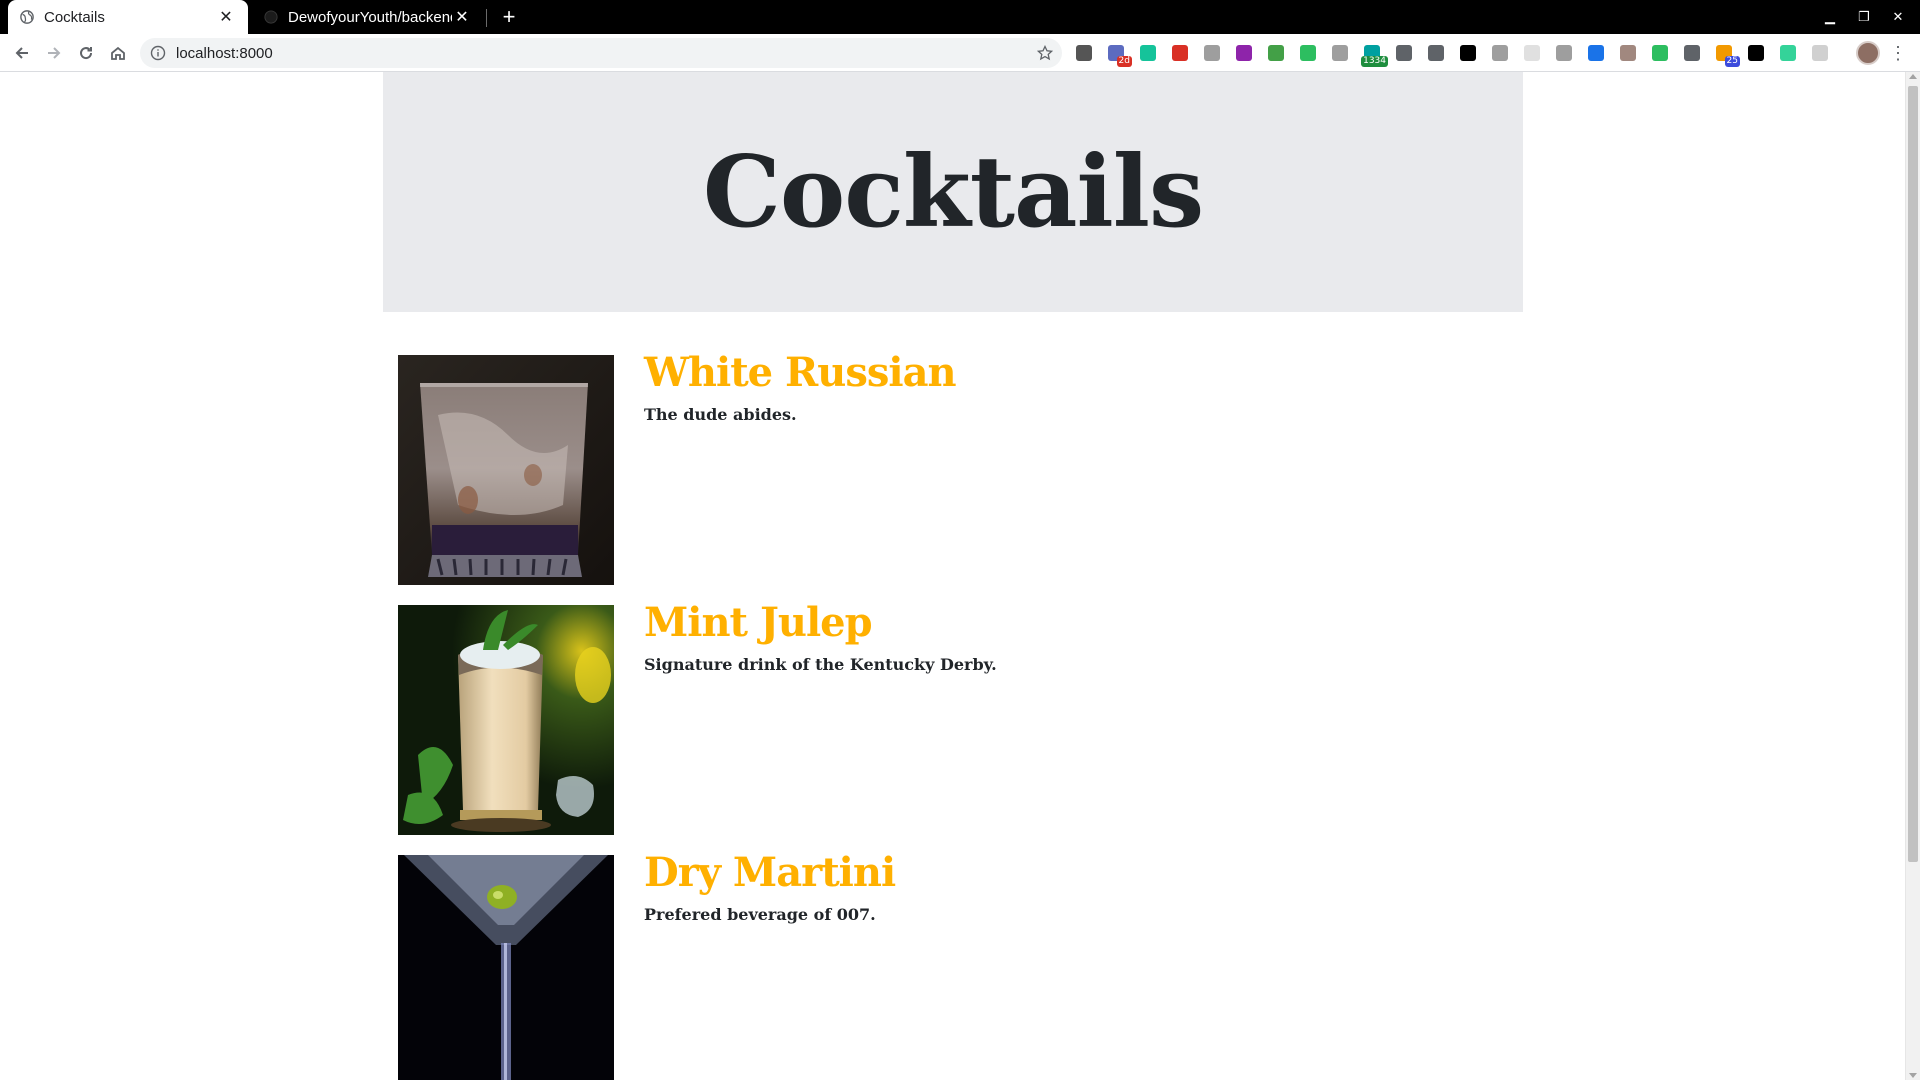 Image resolution: width=1920 pixels, height=1080 pixels. What do you see at coordinates (948, 467) in the screenshot?
I see `cocktail-card-white-russian: White Russian The dude abides.` at bounding box center [948, 467].